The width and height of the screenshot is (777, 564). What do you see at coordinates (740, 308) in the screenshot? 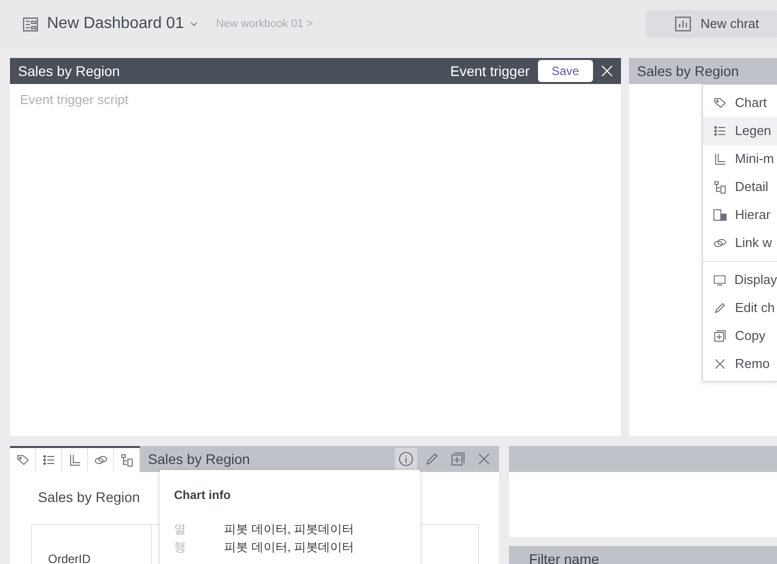
I see `menu-item: Edit ch` at bounding box center [740, 308].